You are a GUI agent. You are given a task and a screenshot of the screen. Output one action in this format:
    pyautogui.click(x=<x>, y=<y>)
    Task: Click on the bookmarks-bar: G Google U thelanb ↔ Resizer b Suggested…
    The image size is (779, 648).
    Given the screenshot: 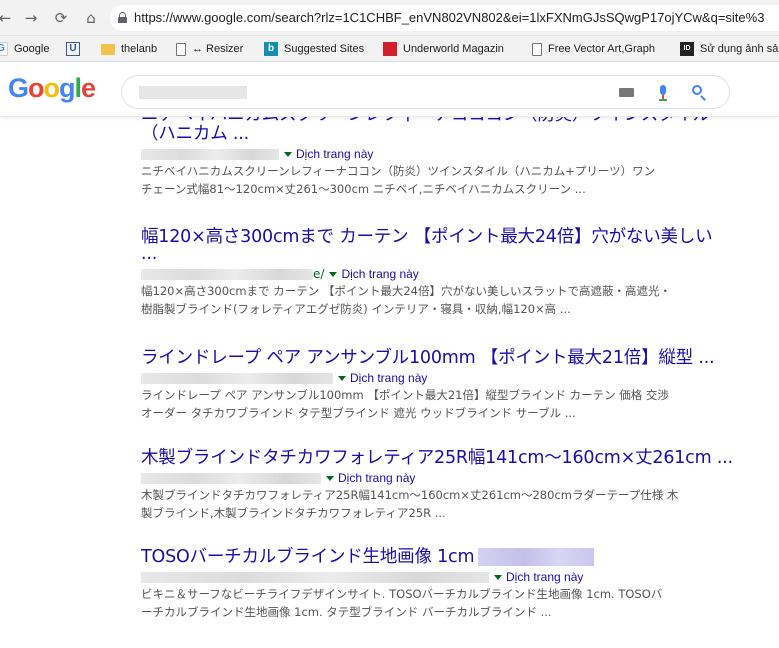 What is the action you would take?
    pyautogui.click(x=389, y=49)
    